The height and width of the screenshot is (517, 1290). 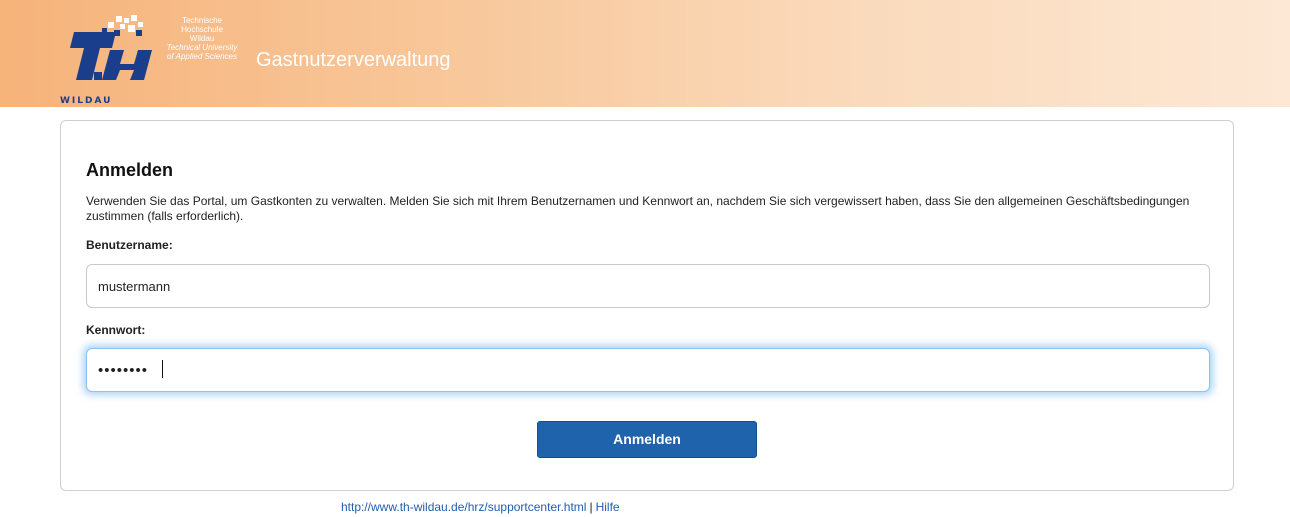 What do you see at coordinates (647, 439) in the screenshot?
I see `login-button: Anmelden` at bounding box center [647, 439].